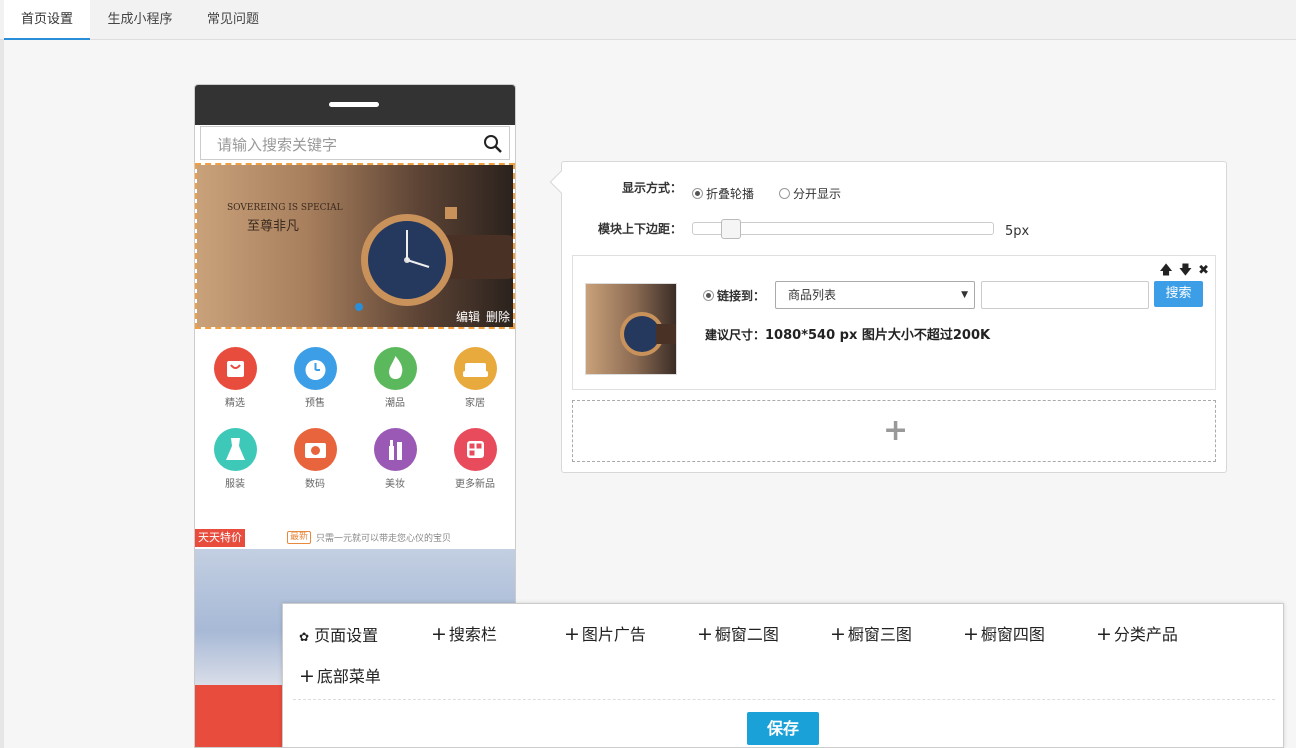  I want to click on category-item: 更多新品, so click(475, 459).